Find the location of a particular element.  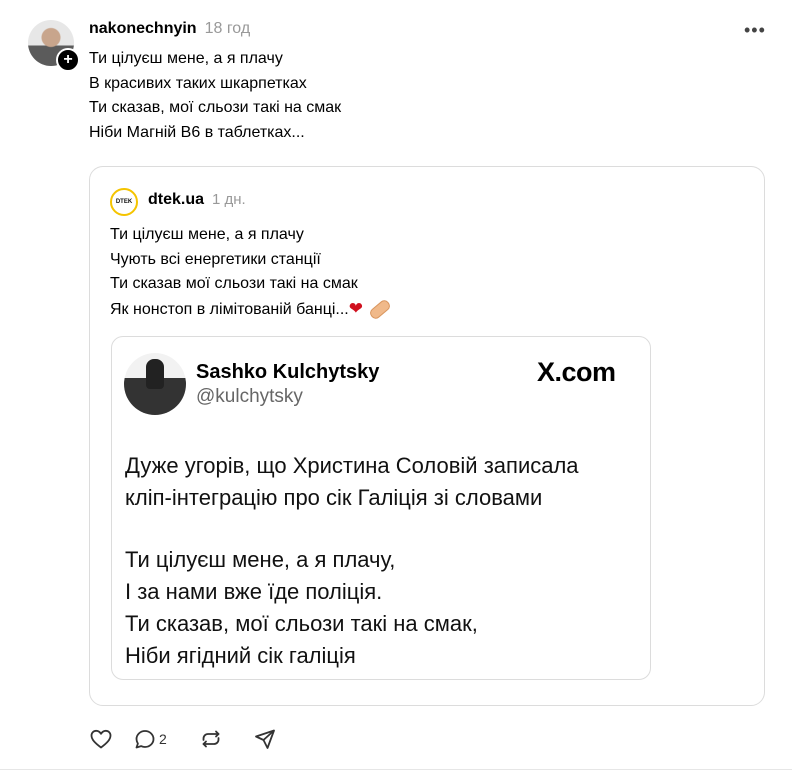

post-header: nakonechnyin 18 год is located at coordinates (169, 32).